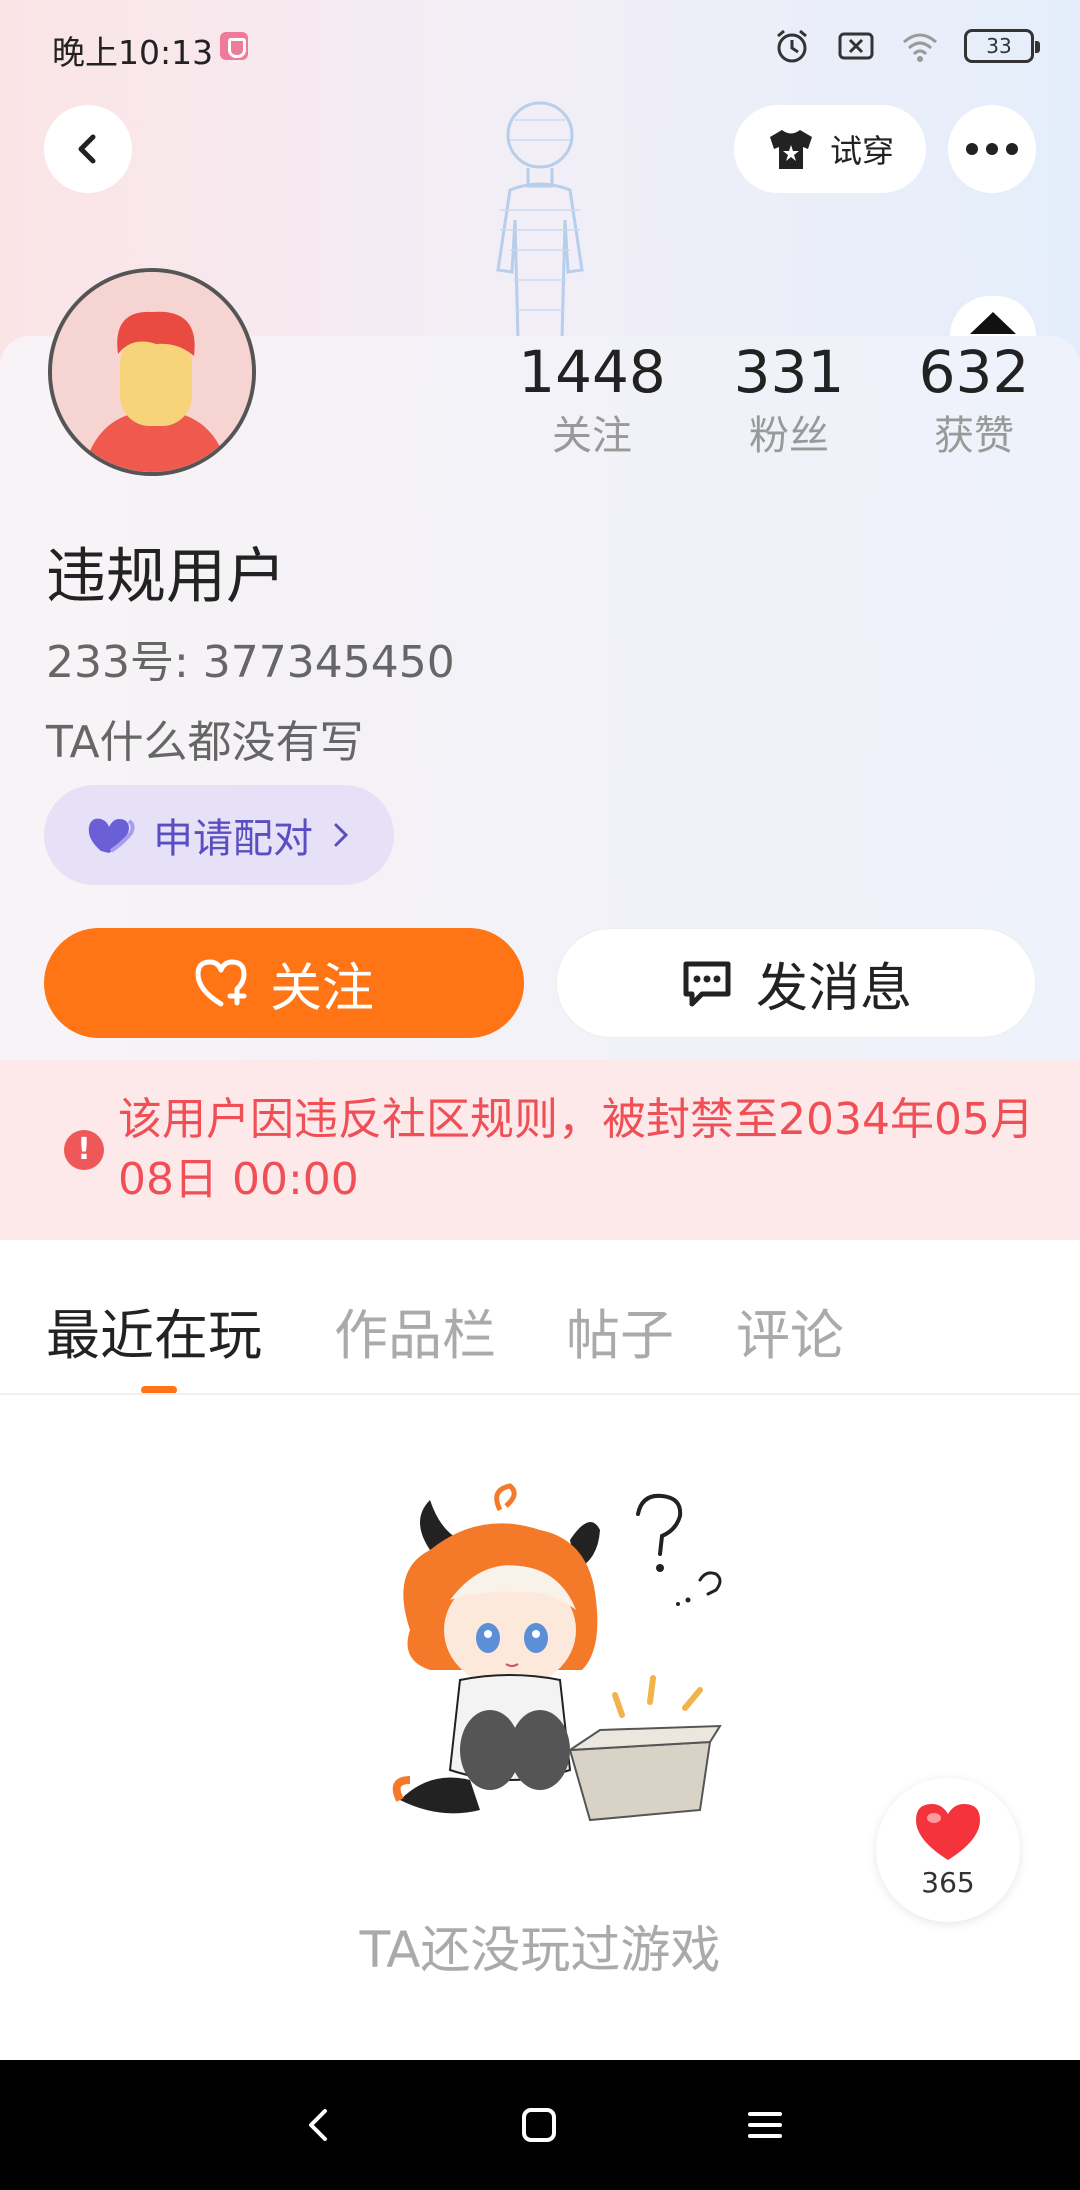 The width and height of the screenshot is (1080, 2190). I want to click on warning-icon: !, so click(84, 1150).